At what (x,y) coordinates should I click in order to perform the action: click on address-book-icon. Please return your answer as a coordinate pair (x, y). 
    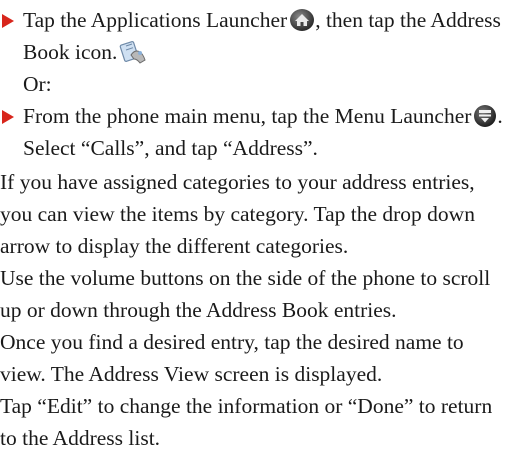
    Looking at the image, I should click on (134, 56).